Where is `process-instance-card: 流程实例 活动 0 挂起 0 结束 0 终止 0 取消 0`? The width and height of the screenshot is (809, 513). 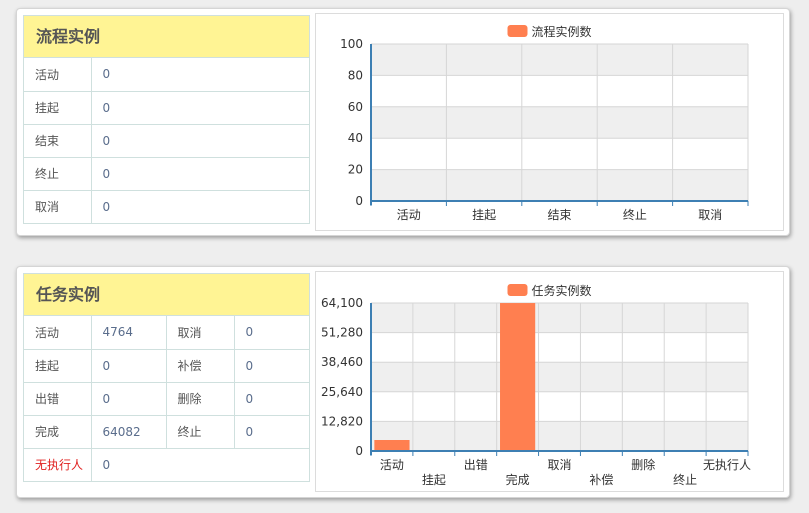
process-instance-card: 流程实例 活动 0 挂起 0 结束 0 终止 0 取消 0 is located at coordinates (166, 119).